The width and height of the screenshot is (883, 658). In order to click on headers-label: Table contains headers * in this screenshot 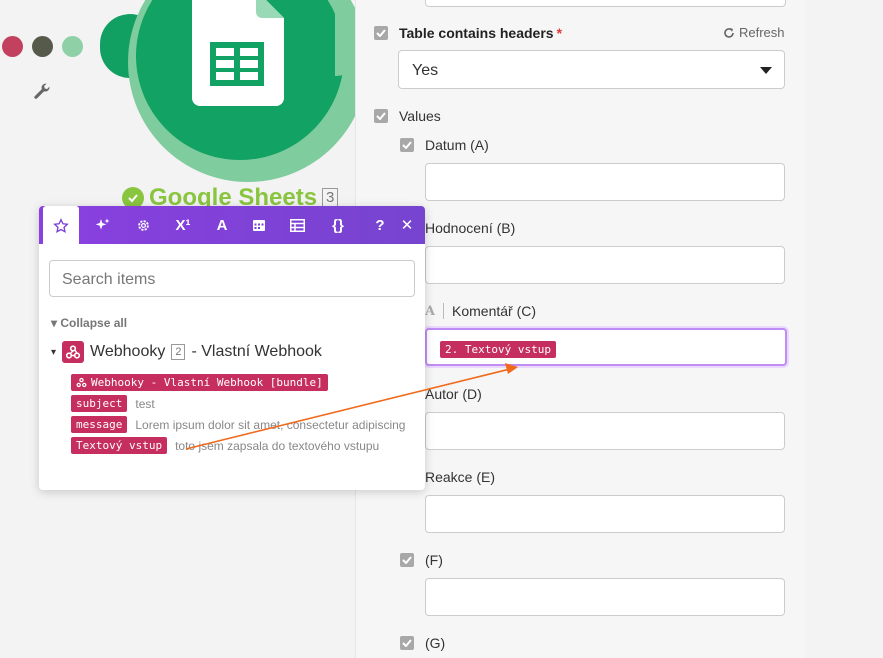, I will do `click(481, 33)`.